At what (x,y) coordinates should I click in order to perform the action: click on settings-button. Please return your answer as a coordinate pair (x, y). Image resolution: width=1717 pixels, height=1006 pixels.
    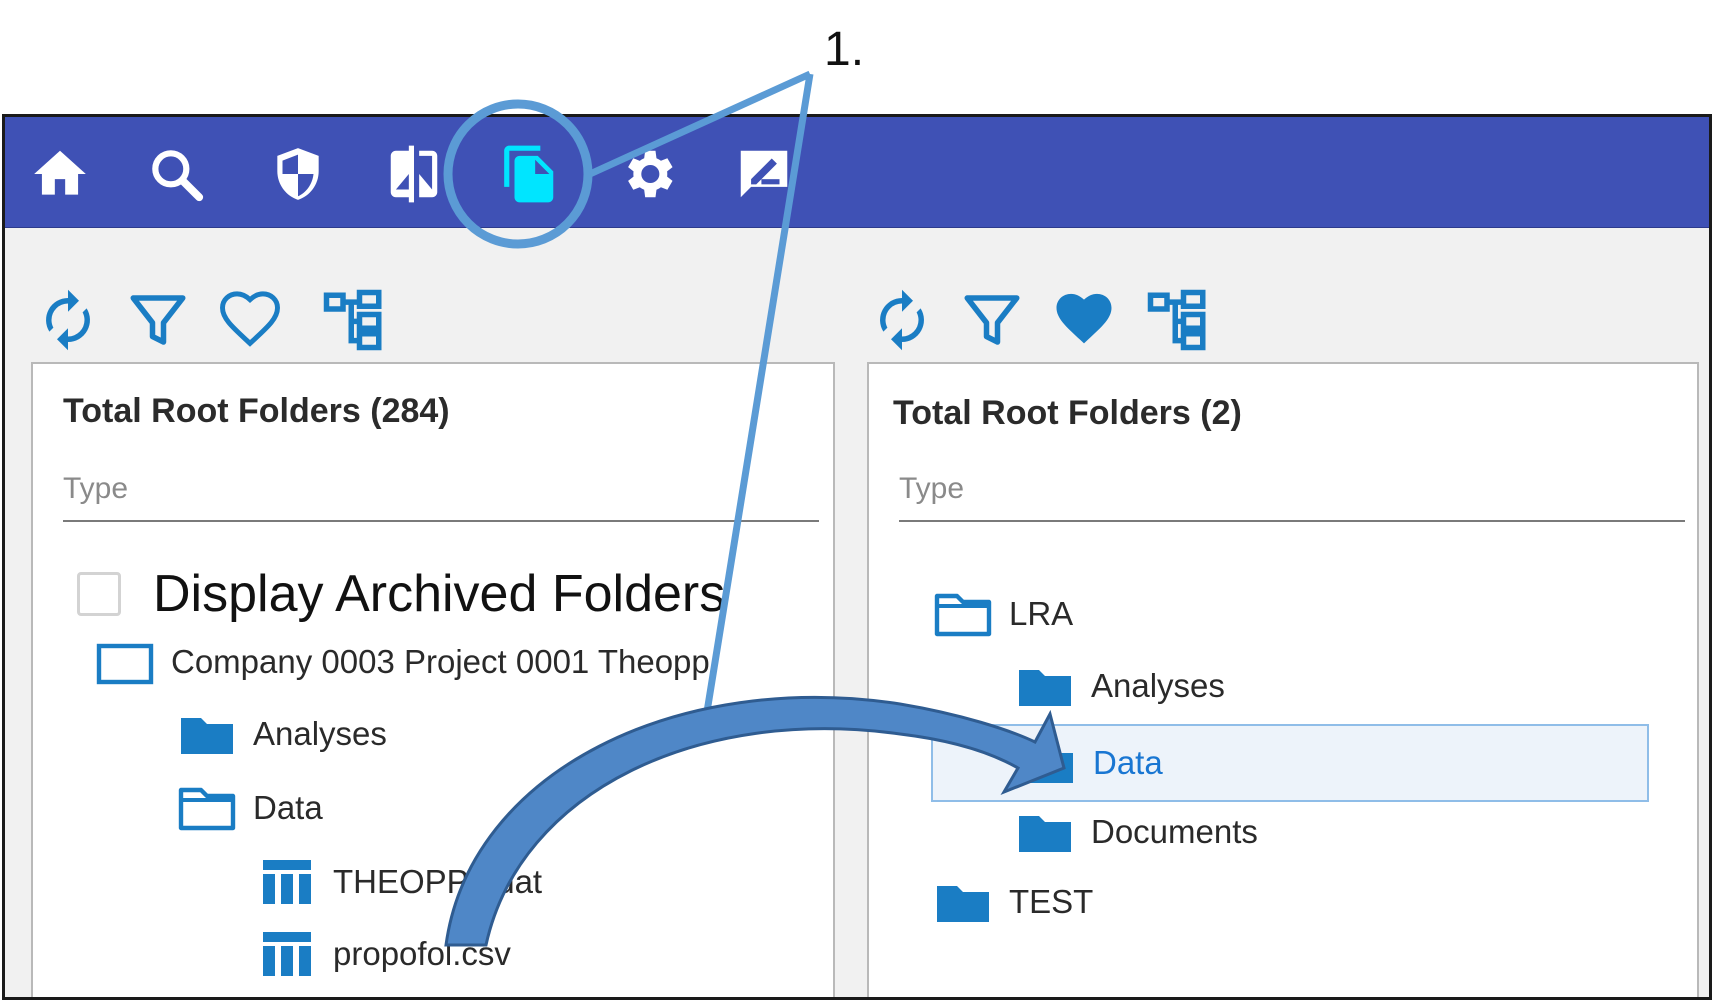
    Looking at the image, I should click on (648, 174).